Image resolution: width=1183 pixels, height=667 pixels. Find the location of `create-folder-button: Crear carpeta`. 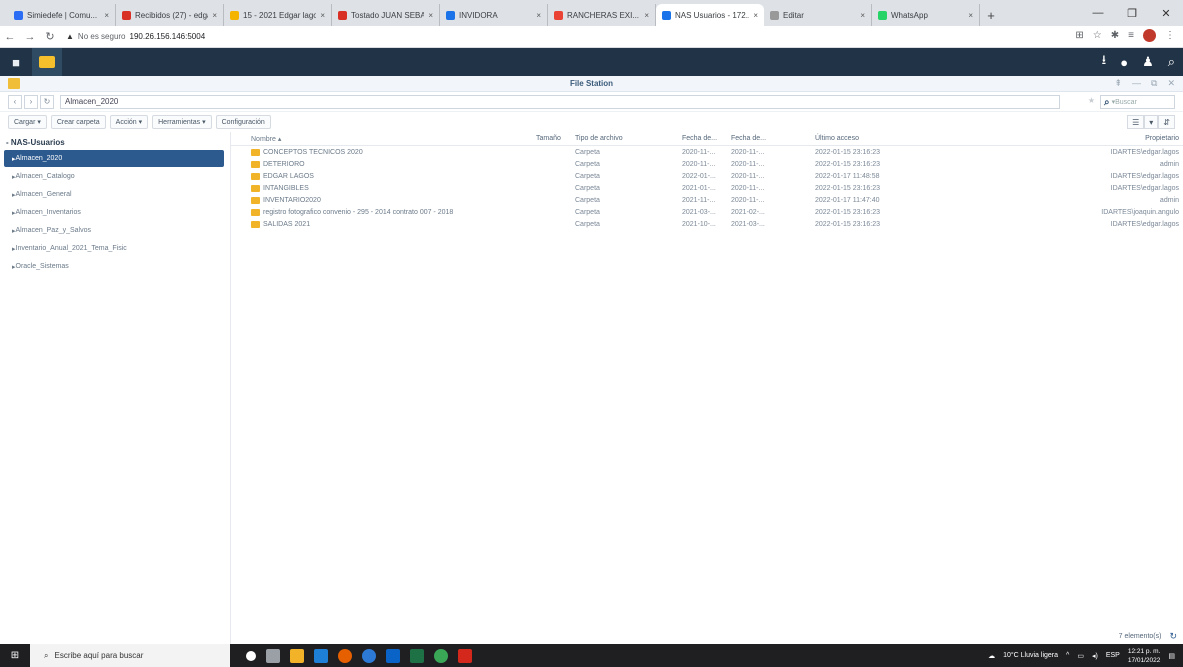

create-folder-button: Crear carpeta is located at coordinates (78, 122).